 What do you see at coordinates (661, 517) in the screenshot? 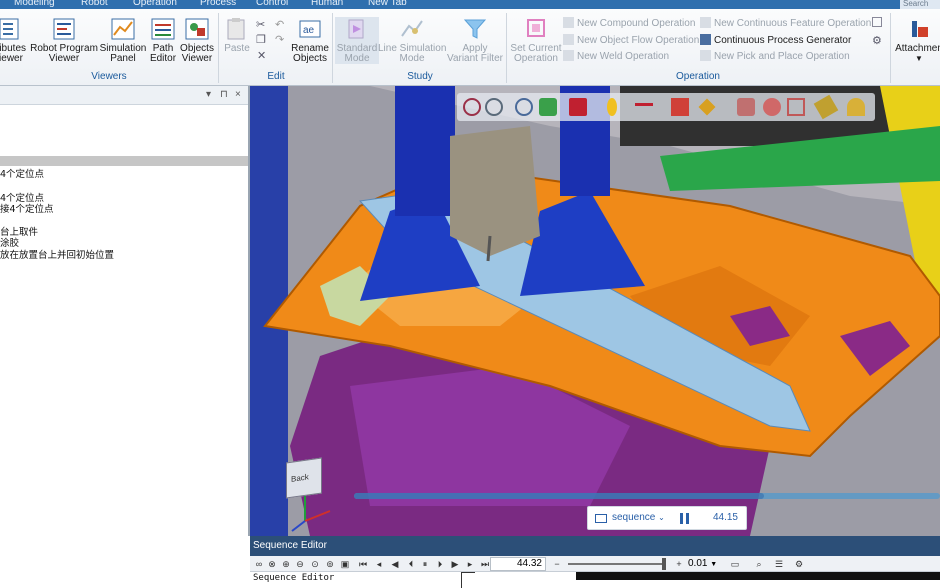
I see `chevron-down-icon: ⌄` at bounding box center [661, 517].